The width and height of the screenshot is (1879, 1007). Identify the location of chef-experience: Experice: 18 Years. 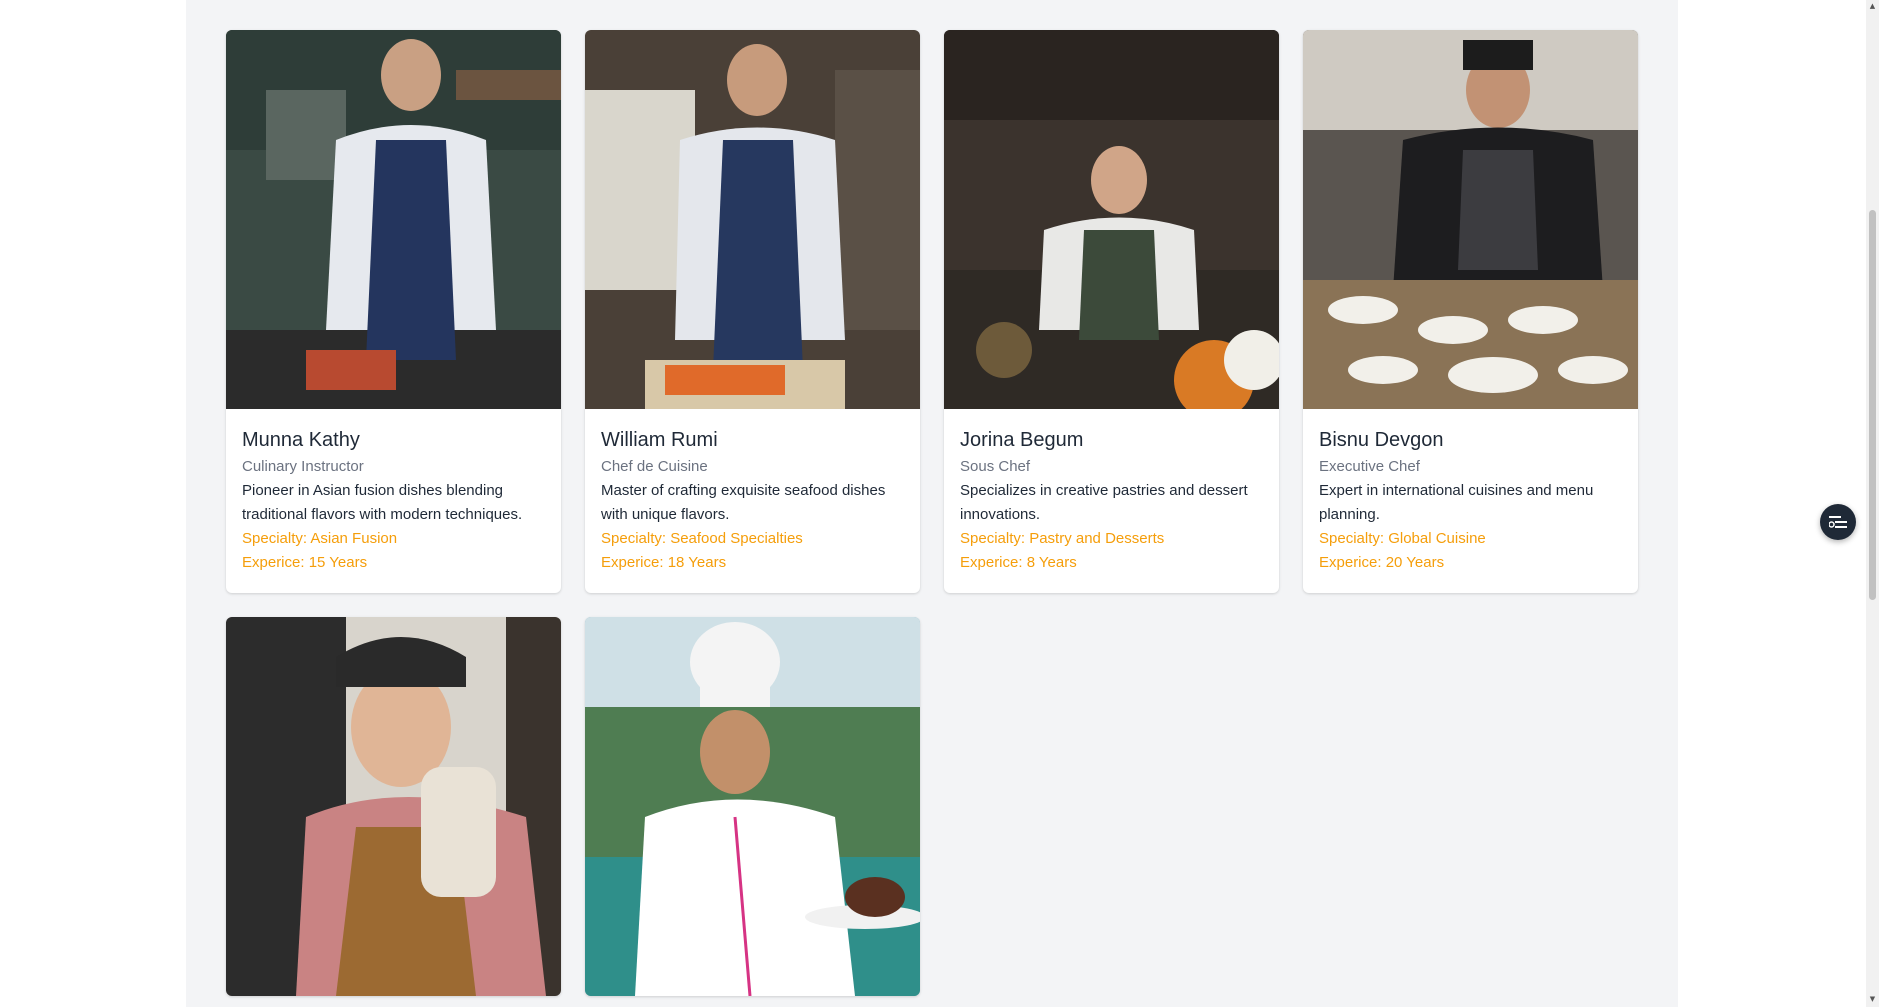
(664, 562).